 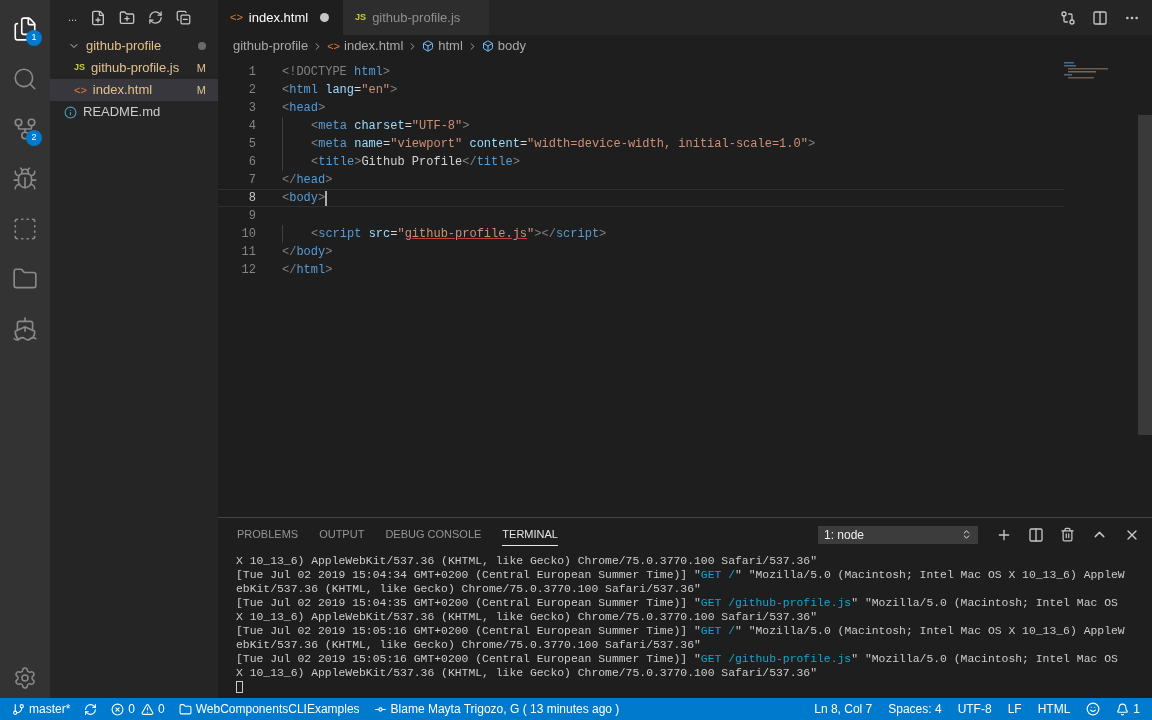 I want to click on terminal-cursor, so click(x=239, y=687).